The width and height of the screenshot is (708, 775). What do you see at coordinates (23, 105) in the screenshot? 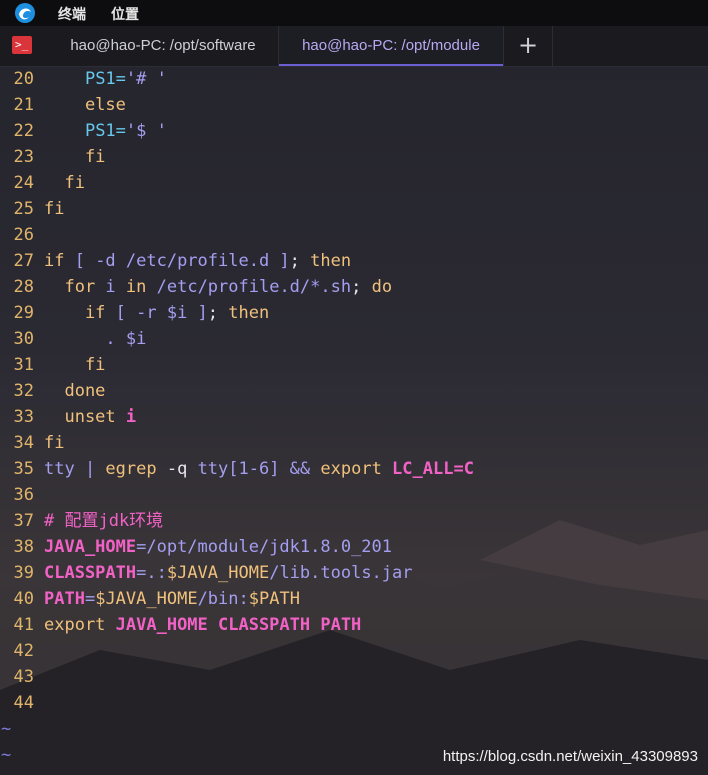
I see `line-number: 21` at bounding box center [23, 105].